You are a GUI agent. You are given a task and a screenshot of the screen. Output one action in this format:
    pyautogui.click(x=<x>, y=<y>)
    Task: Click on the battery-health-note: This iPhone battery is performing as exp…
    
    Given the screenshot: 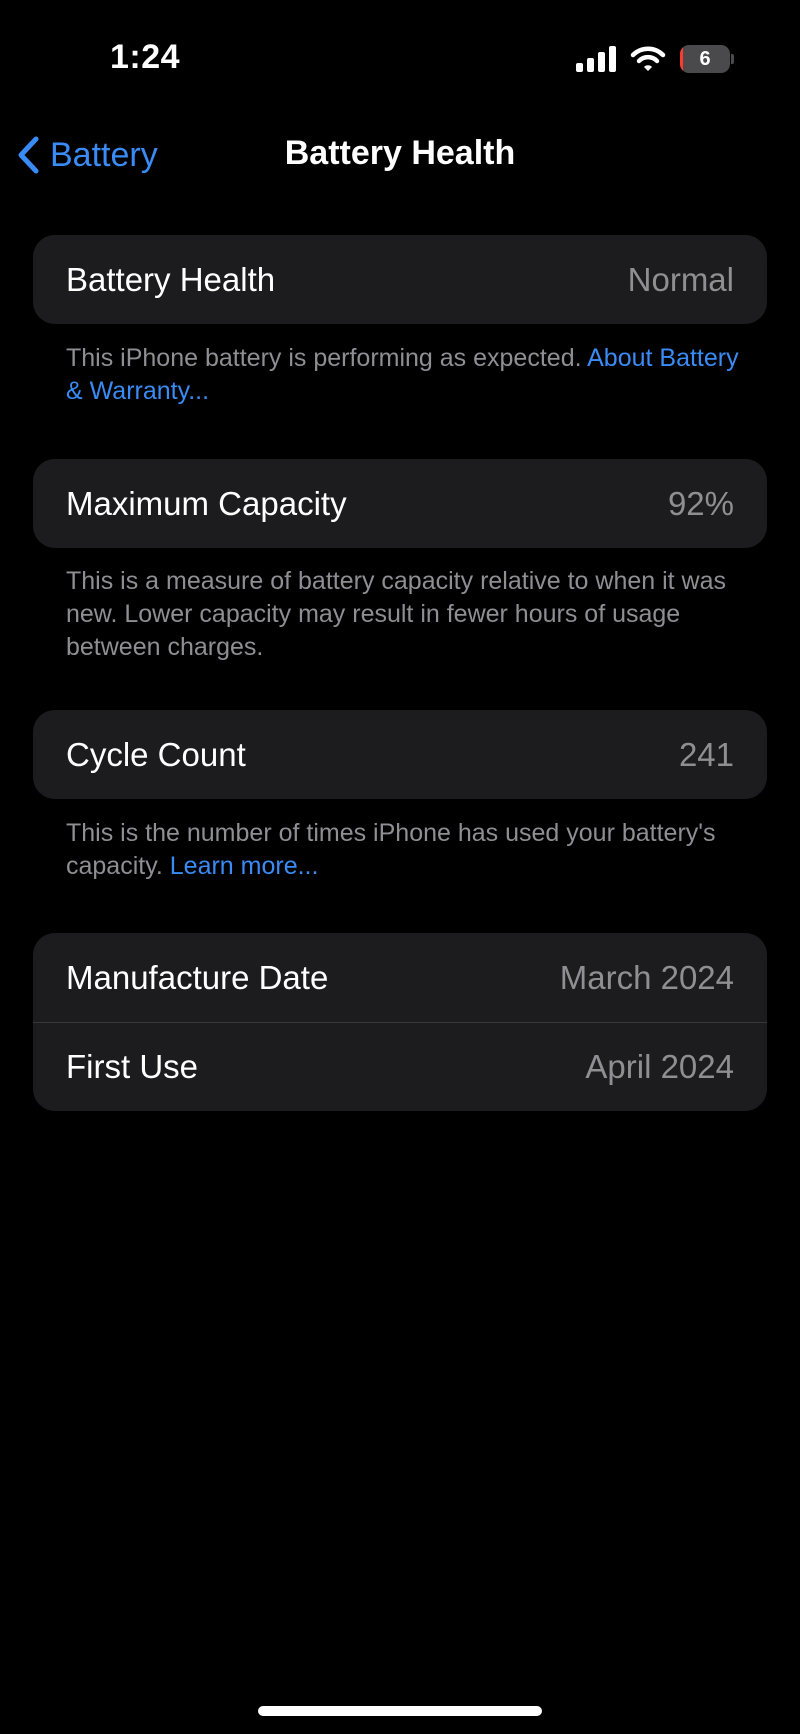 What is the action you would take?
    pyautogui.click(x=324, y=358)
    